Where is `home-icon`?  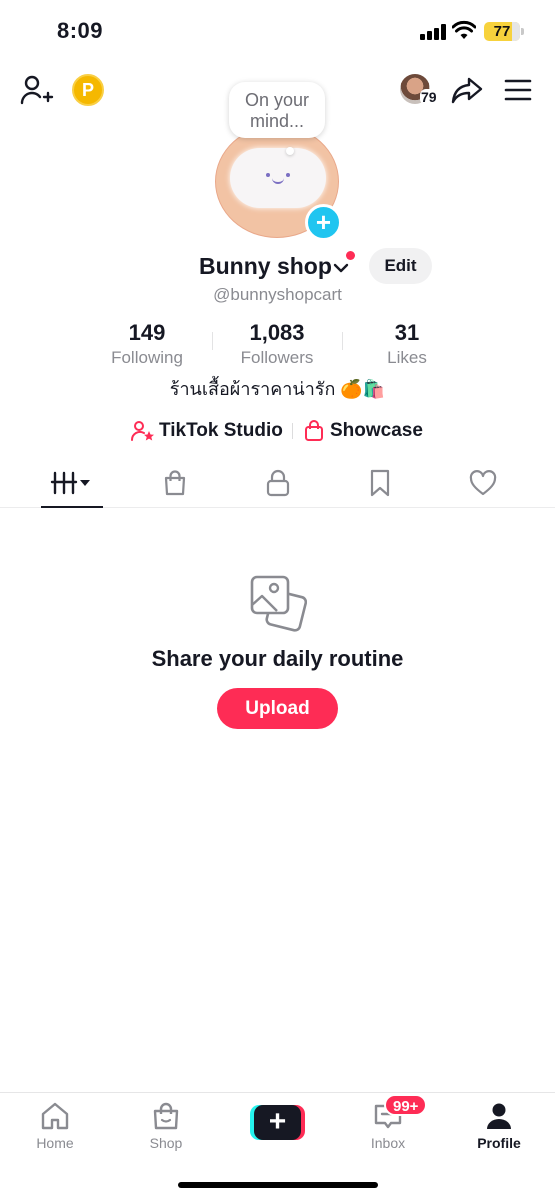
home-icon is located at coordinates (55, 1116).